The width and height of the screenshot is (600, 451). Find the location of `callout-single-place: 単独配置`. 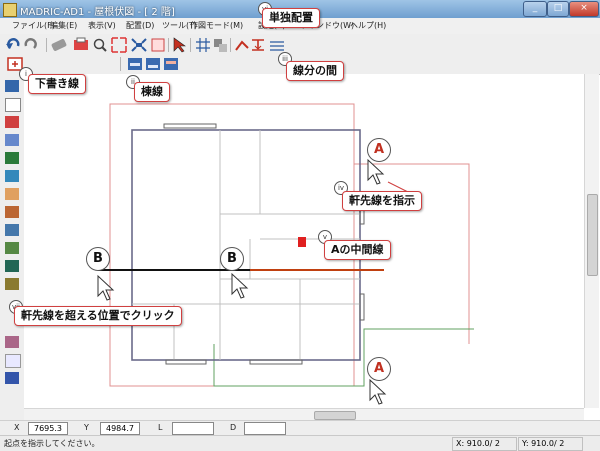

callout-single-place: 単独配置 is located at coordinates (291, 18).